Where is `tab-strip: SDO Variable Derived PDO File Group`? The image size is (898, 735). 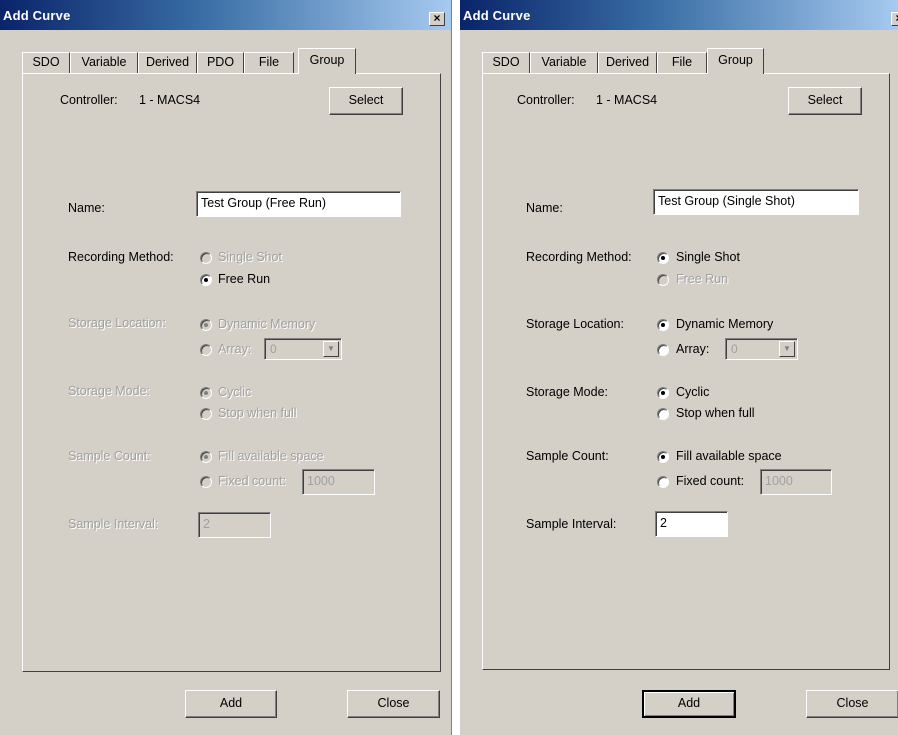 tab-strip: SDO Variable Derived PDO File Group is located at coordinates (225, 61).